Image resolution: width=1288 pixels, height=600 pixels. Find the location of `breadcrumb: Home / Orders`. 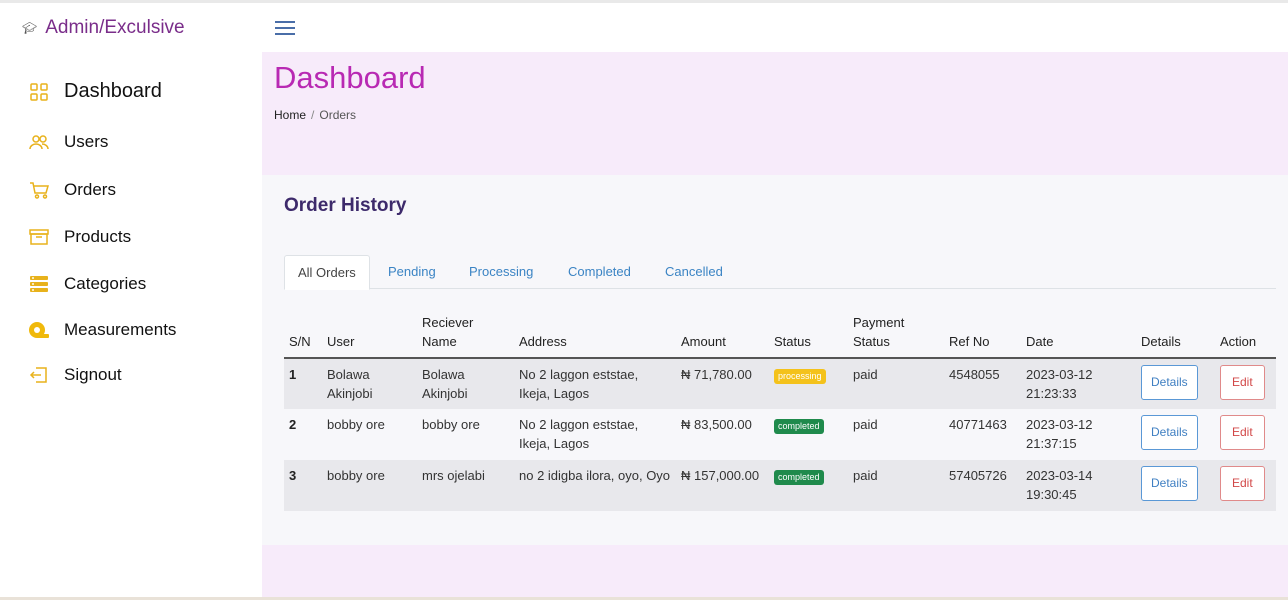

breadcrumb: Home / Orders is located at coordinates (315, 115).